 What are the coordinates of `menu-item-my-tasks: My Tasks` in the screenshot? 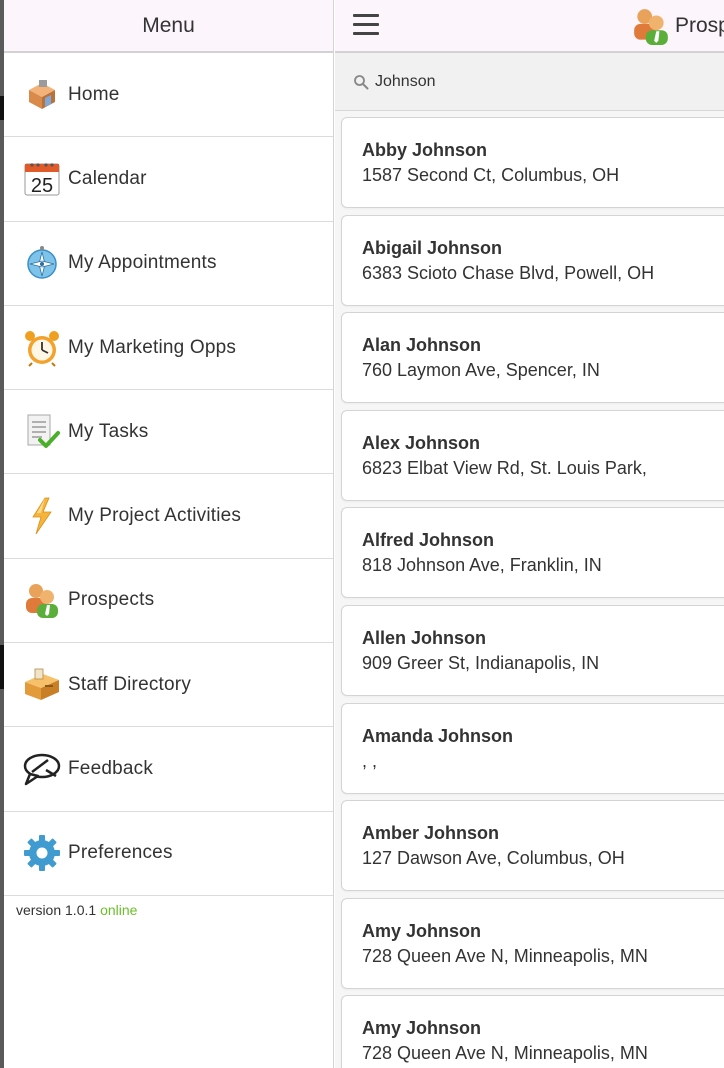 It's located at (168, 432).